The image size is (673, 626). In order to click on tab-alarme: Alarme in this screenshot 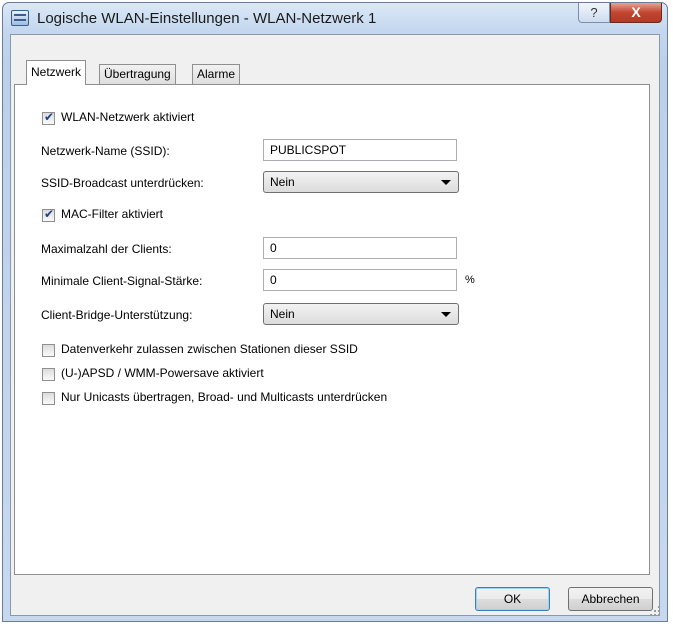, I will do `click(216, 74)`.